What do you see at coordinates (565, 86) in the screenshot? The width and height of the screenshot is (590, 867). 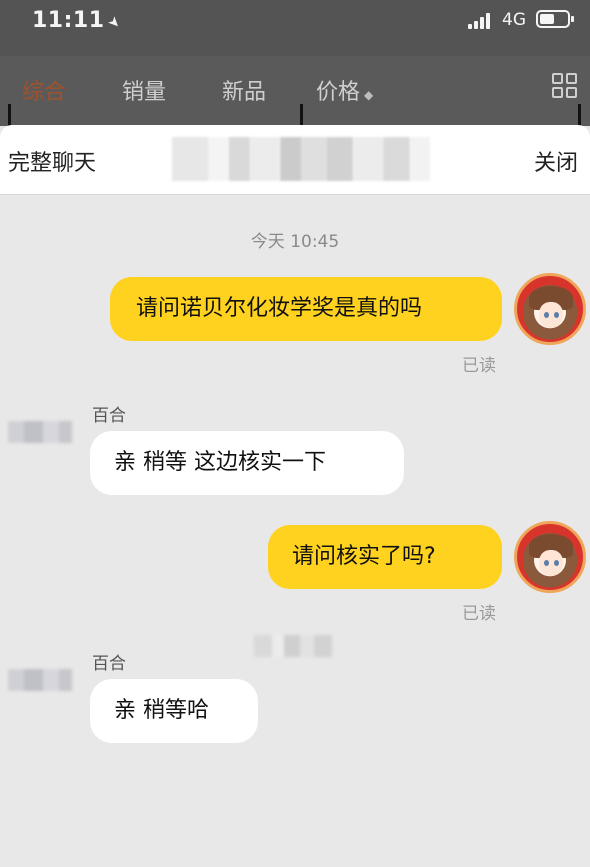 I see `grid-view-icon` at bounding box center [565, 86].